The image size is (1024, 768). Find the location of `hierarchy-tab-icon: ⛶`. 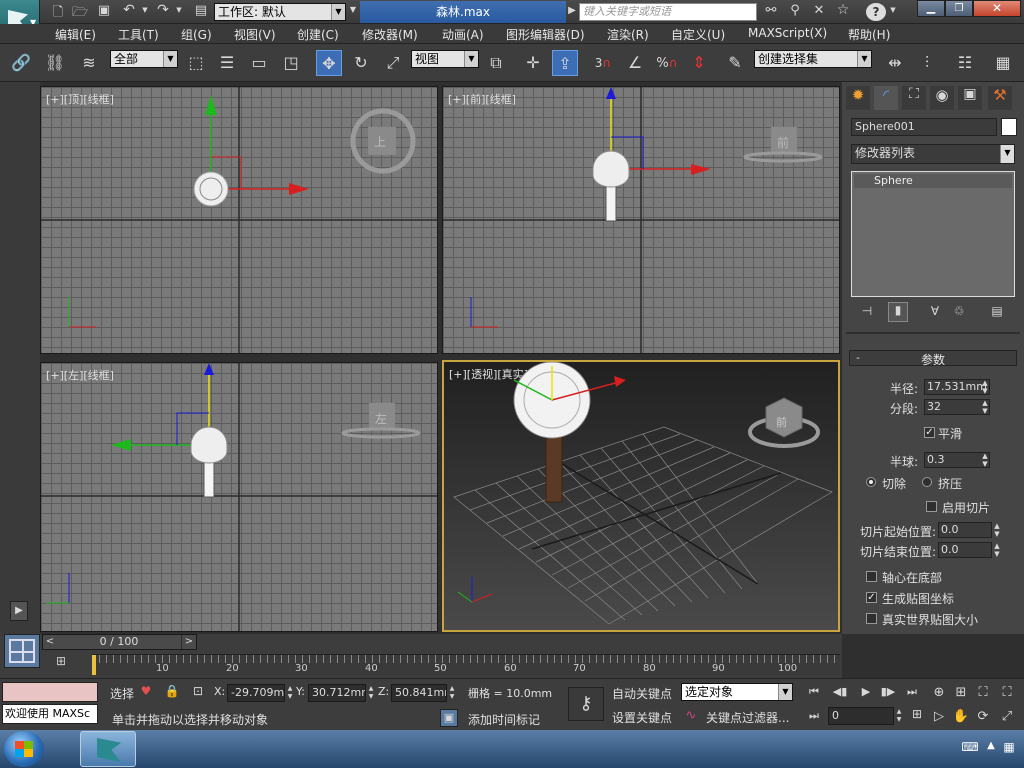

hierarchy-tab-icon: ⛶ is located at coordinates (914, 98).